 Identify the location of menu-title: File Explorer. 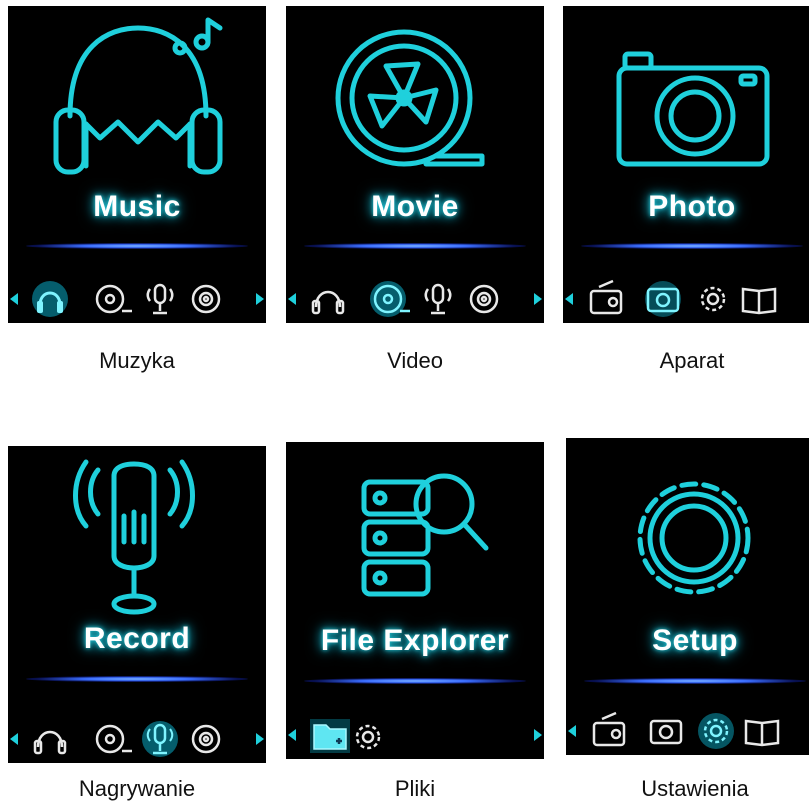
(415, 640).